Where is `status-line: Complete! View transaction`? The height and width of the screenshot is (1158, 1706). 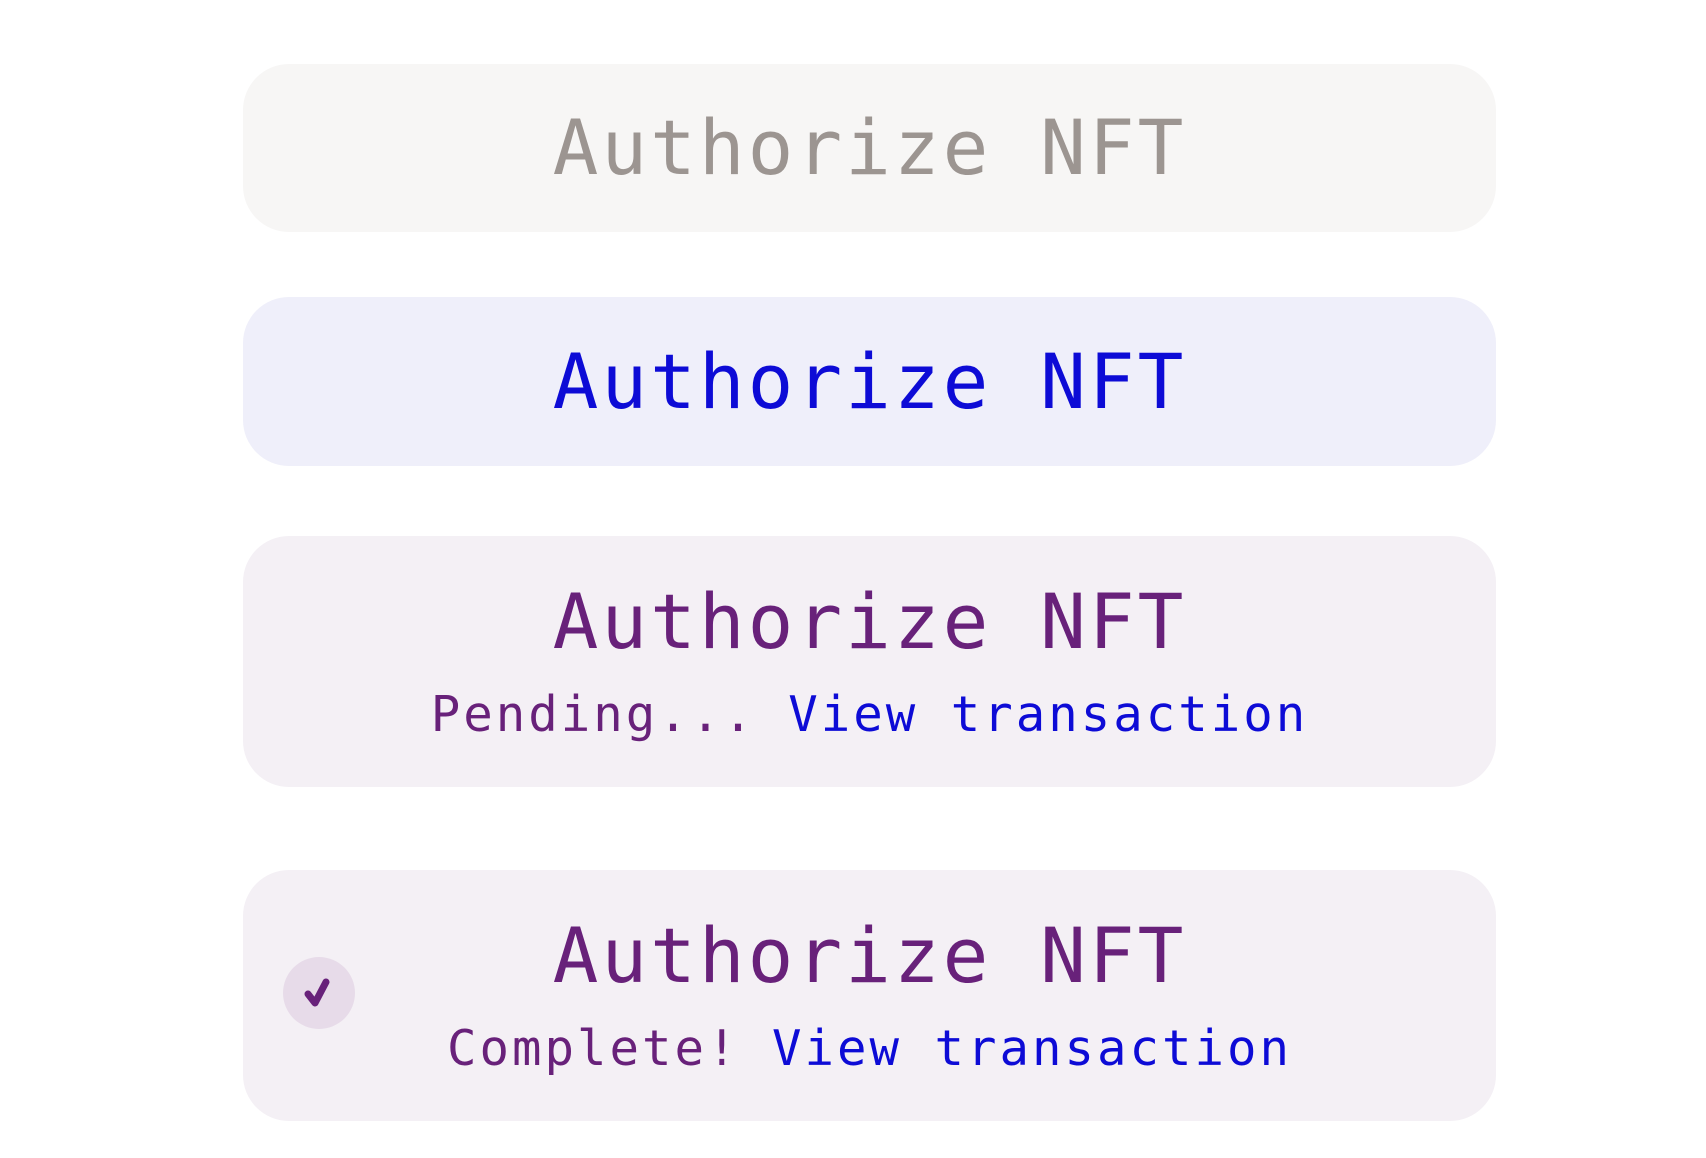 status-line: Complete! View transaction is located at coordinates (869, 1048).